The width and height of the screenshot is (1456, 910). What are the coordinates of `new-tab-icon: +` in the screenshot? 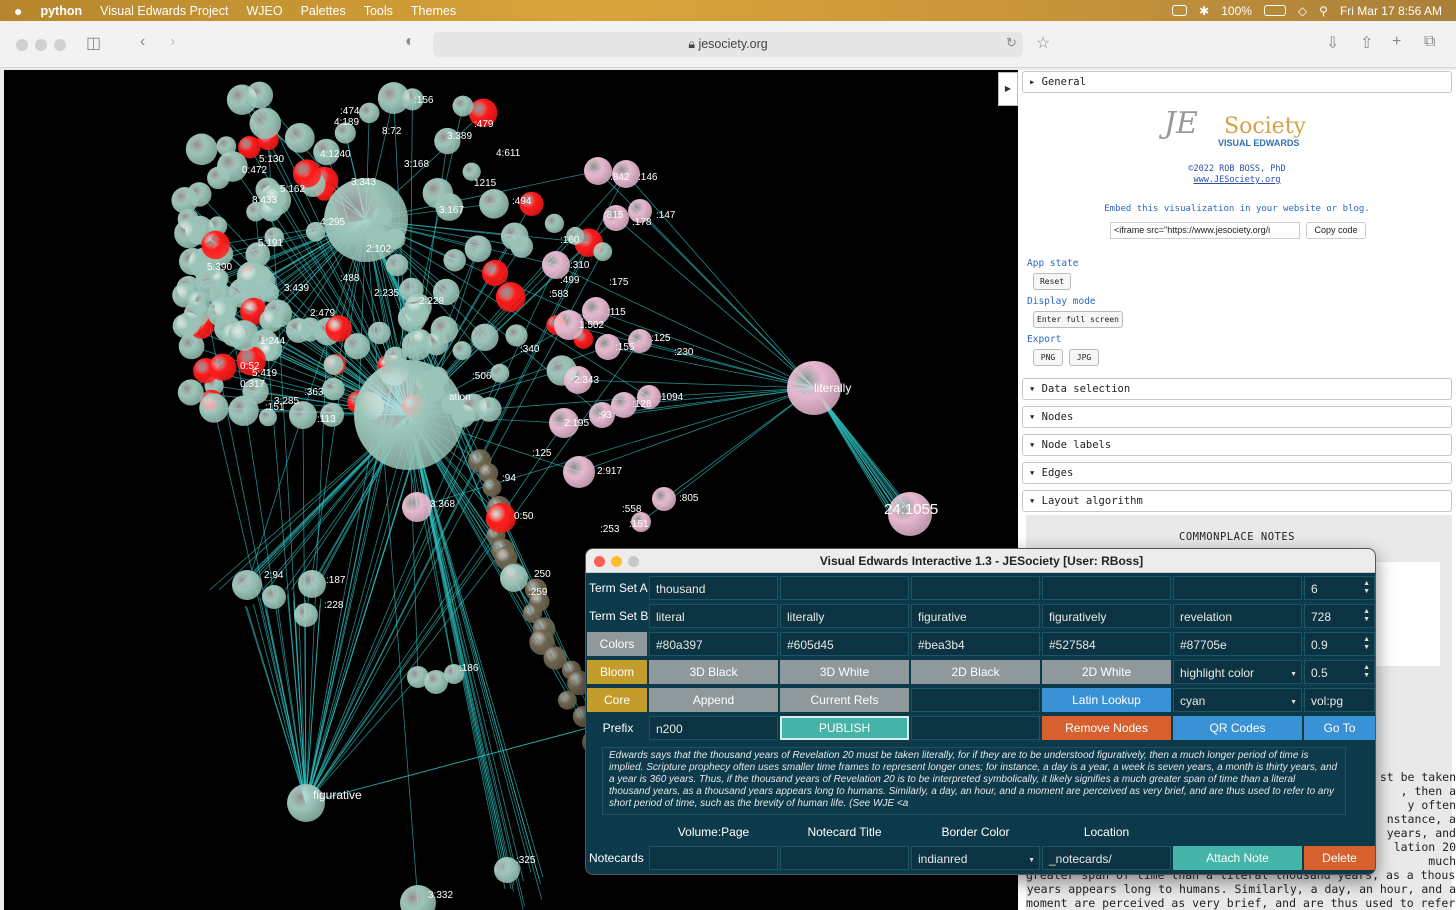 It's located at (1396, 42).